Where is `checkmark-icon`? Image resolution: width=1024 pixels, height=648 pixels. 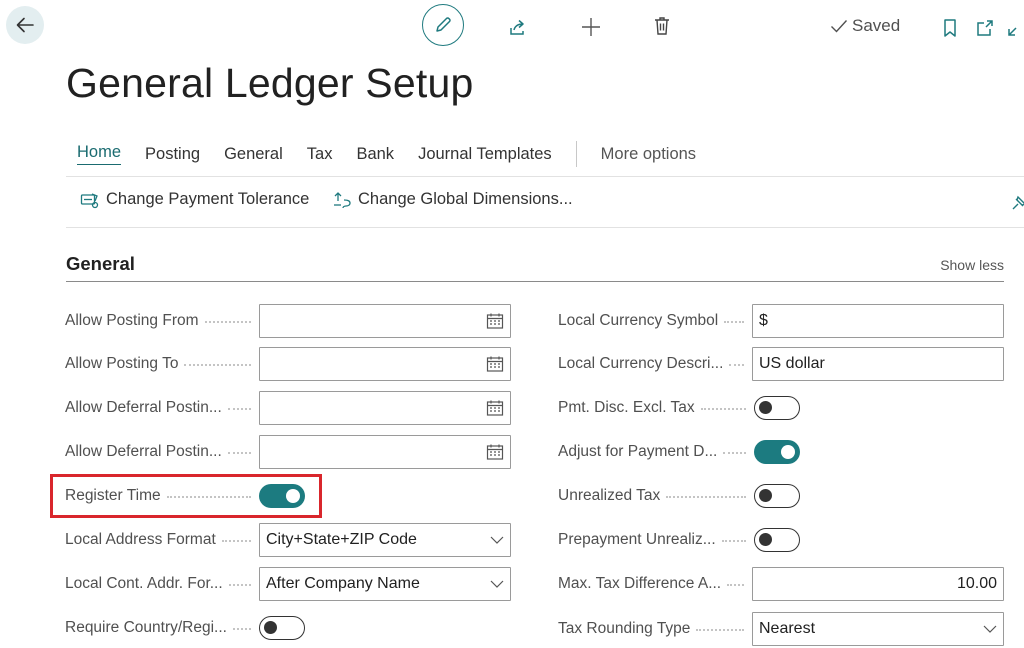
checkmark-icon is located at coordinates (839, 26).